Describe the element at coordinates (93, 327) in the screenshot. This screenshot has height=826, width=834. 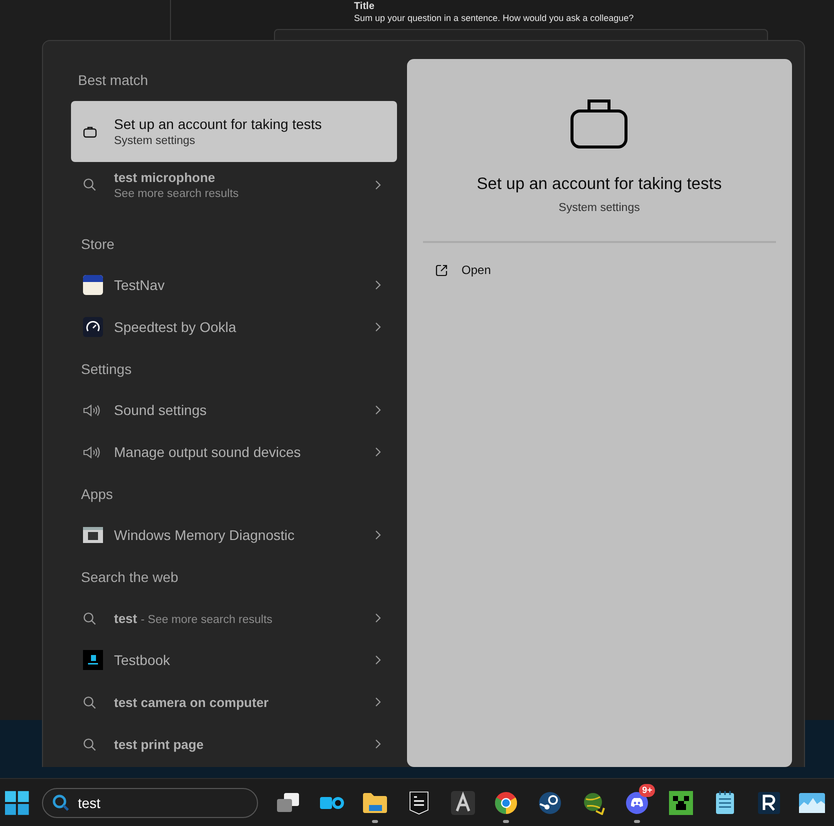
I see `speedometer-icon` at that location.